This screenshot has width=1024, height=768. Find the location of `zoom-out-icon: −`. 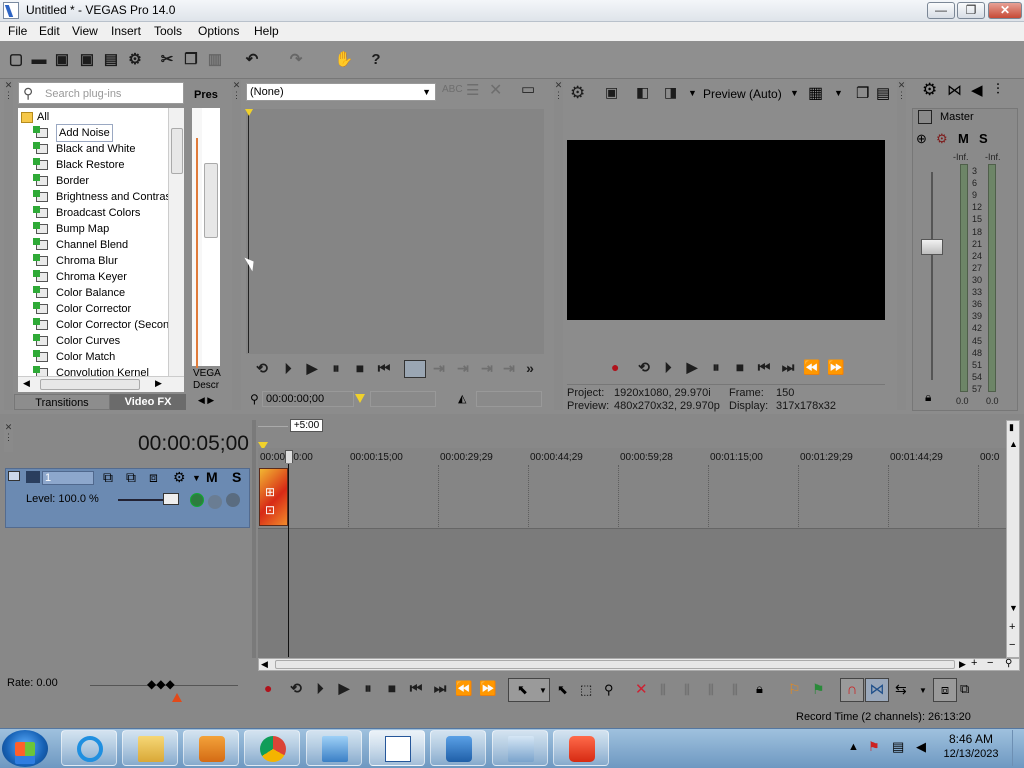

zoom-out-icon: − is located at coordinates (1012, 645).